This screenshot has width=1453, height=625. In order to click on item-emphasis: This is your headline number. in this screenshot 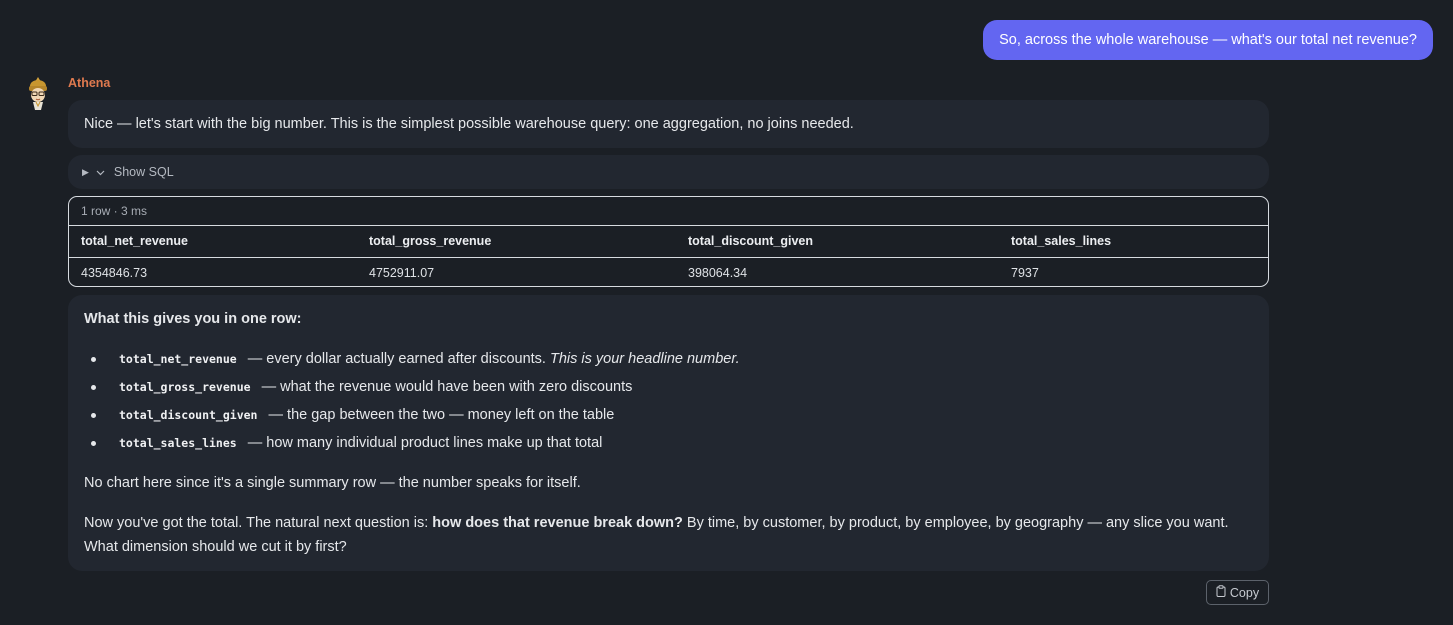, I will do `click(644, 359)`.